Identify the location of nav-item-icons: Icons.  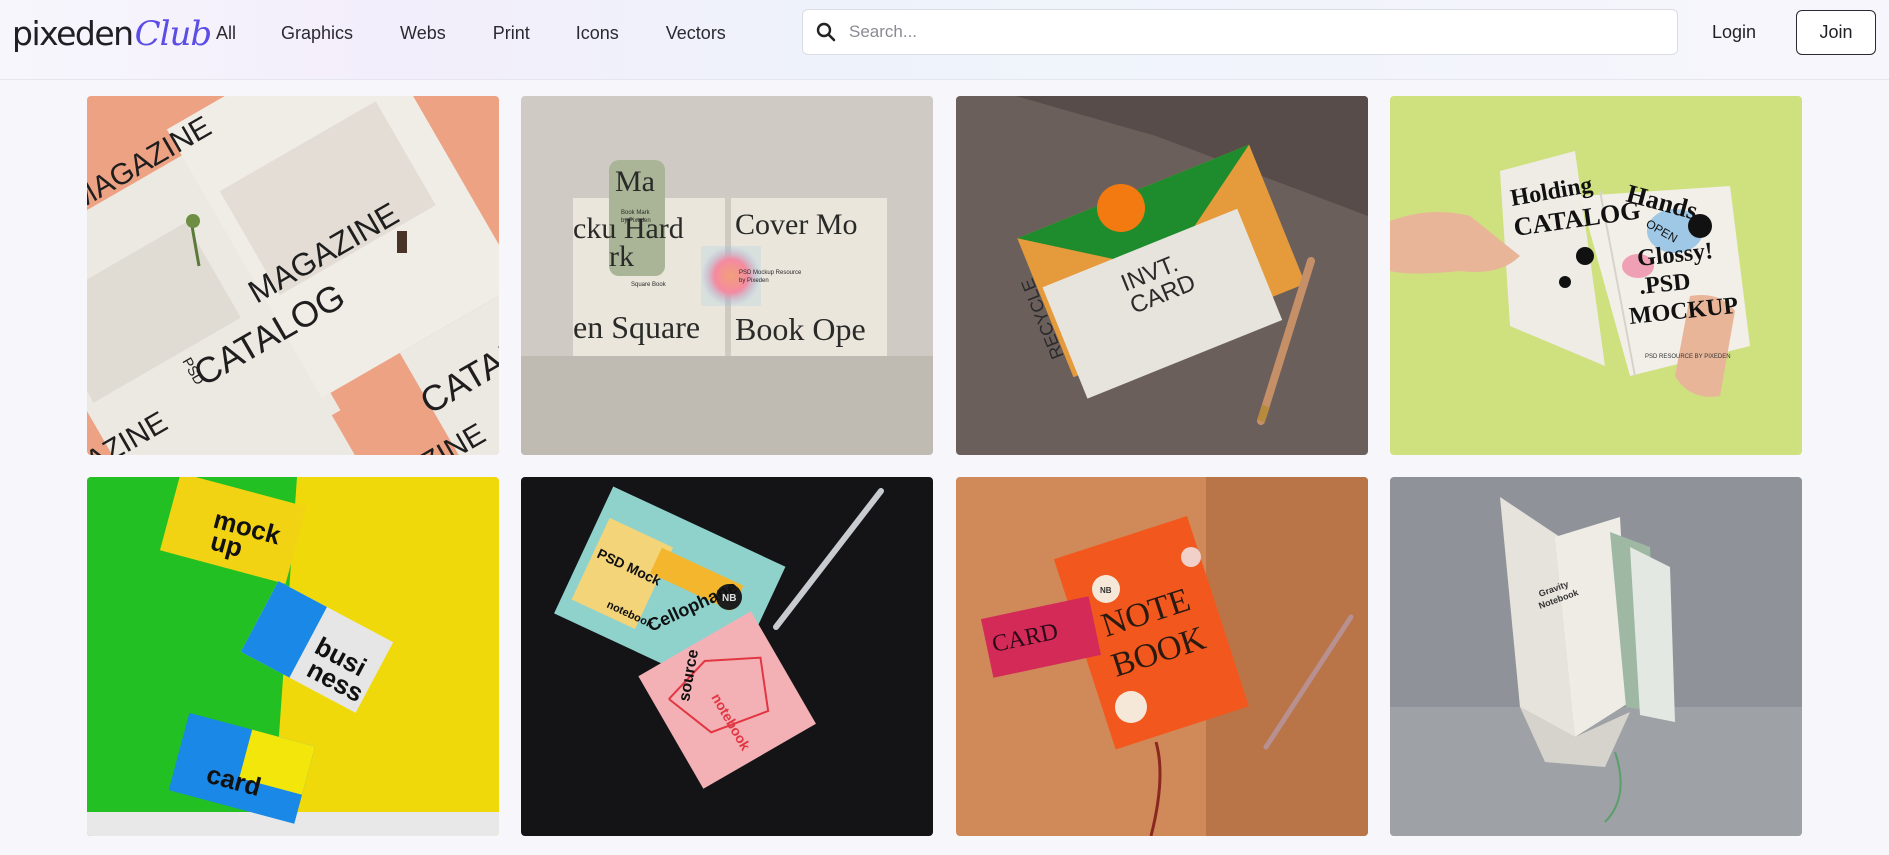
(597, 33).